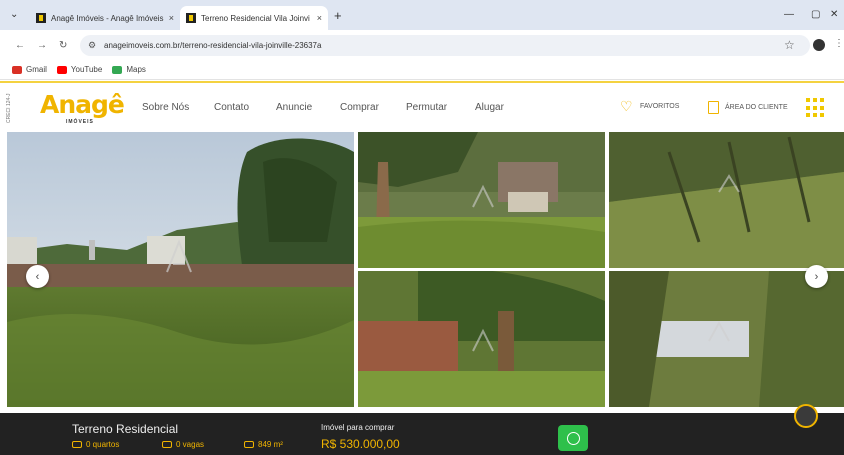 The image size is (844, 455). Describe the element at coordinates (660, 106) in the screenshot. I see `favorites-label: FAVORITOS` at that location.